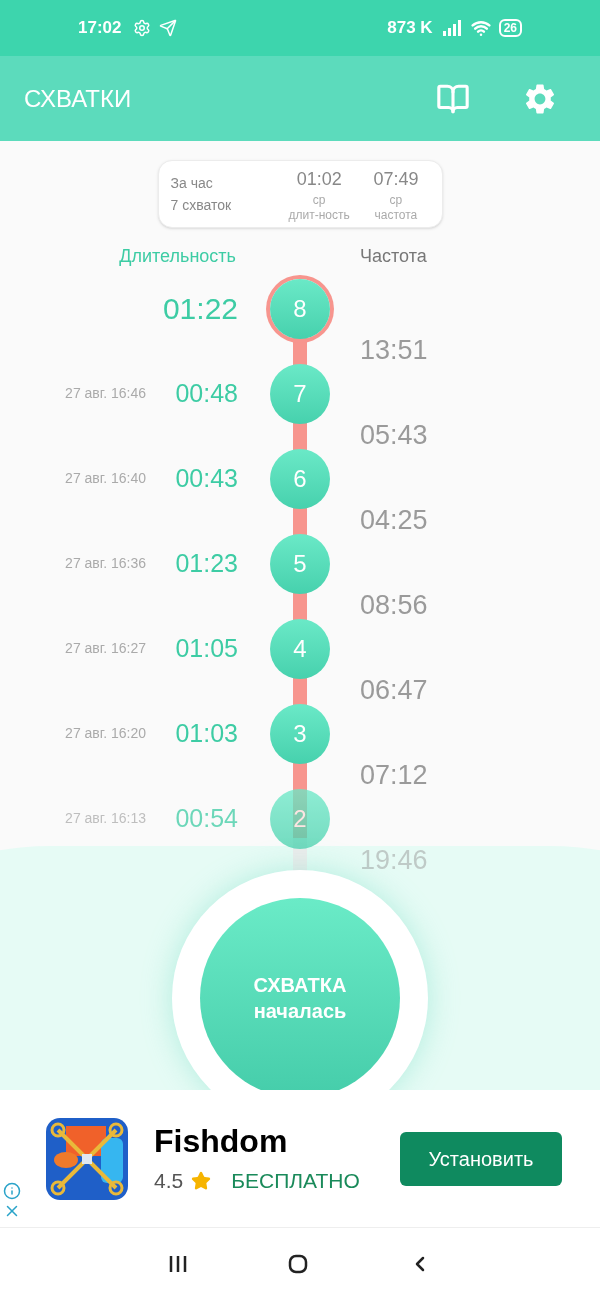 The height and width of the screenshot is (1299, 600). Describe the element at coordinates (300, 393) in the screenshot. I see `contraction-bead: 7` at that location.